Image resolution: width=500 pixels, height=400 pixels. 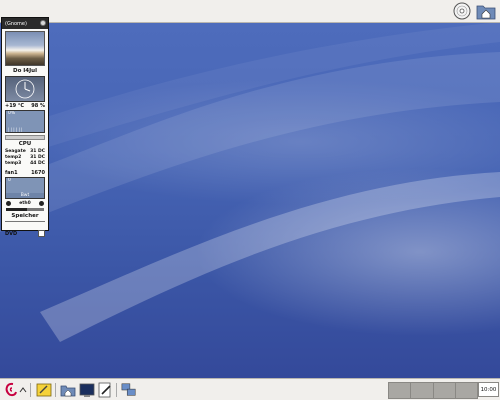 I want to click on sensor-list: Seagate 31 DC temp2 31 DC temp3 44 DC, so click(x=25, y=158).